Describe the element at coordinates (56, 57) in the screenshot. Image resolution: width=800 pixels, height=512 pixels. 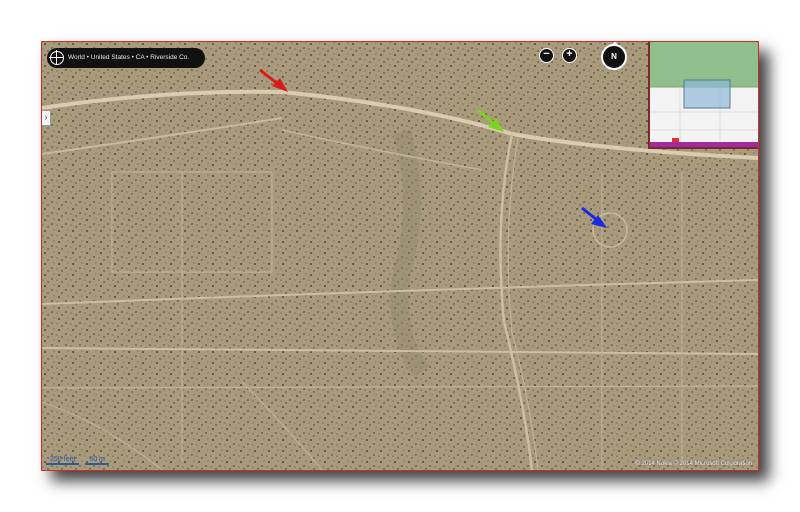
I see `globe-icon` at that location.